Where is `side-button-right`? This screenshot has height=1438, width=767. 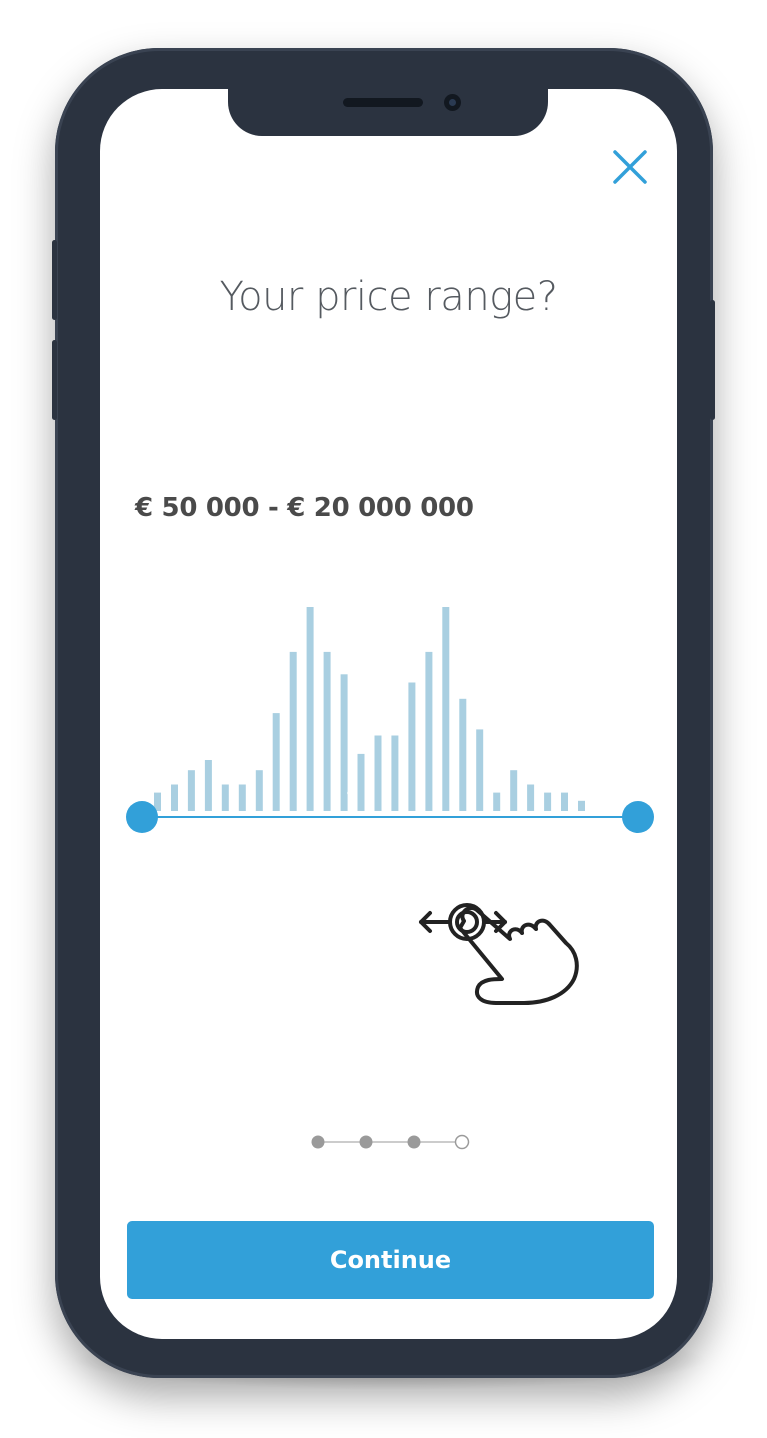
side-button-right is located at coordinates (712, 360).